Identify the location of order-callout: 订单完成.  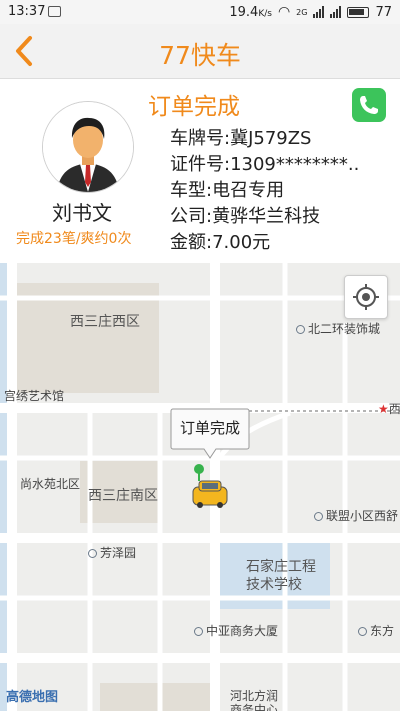
(210, 435).